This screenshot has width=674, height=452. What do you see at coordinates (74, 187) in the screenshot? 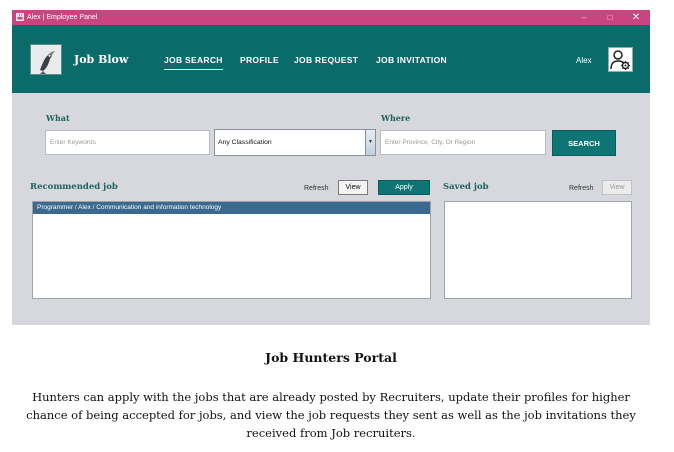
I see `recommended-job-title: Recommended job` at bounding box center [74, 187].